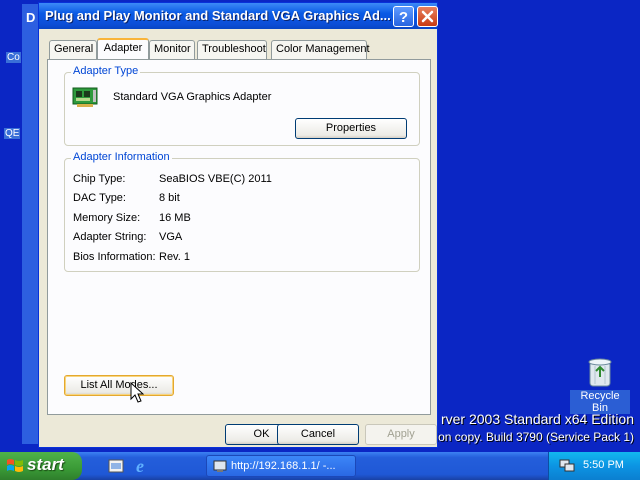  What do you see at coordinates (351, 128) in the screenshot?
I see `properties-button: Properties` at bounding box center [351, 128].